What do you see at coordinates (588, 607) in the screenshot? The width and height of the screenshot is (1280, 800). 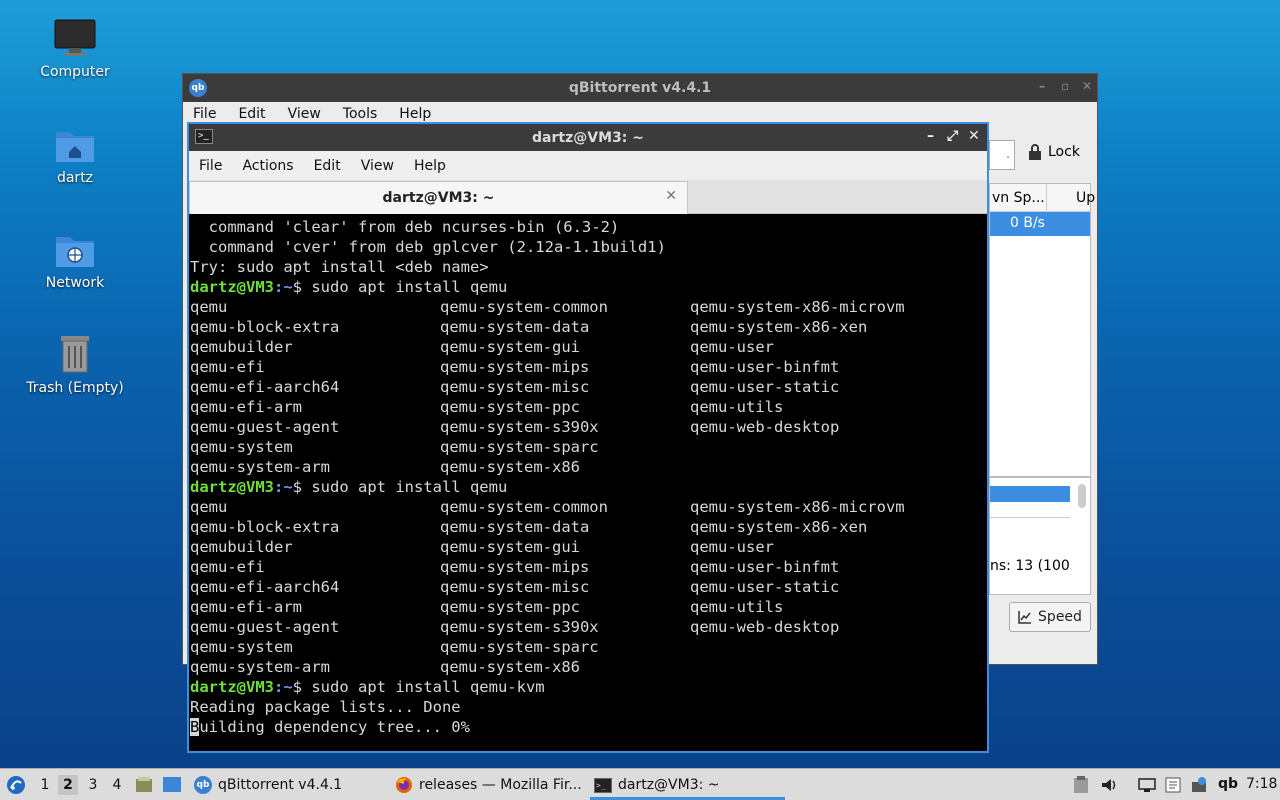 I see `terminal-line: qemu-efi-arm qemu-system-ppc qemu-utils` at bounding box center [588, 607].